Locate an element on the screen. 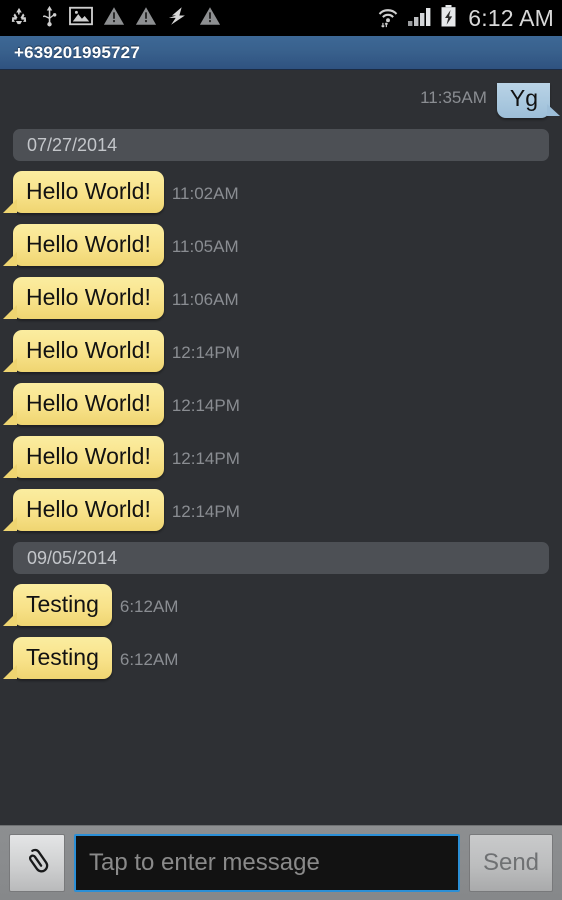 The height and width of the screenshot is (900, 562). paperclip-icon is located at coordinates (37, 863).